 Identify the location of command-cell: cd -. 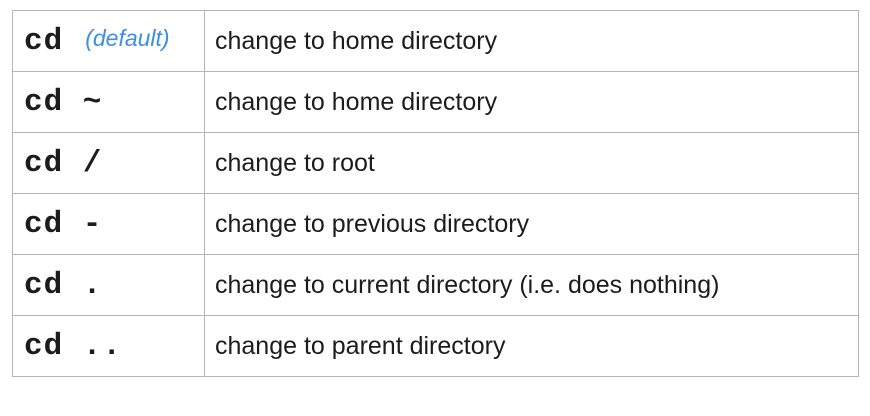
(108, 224).